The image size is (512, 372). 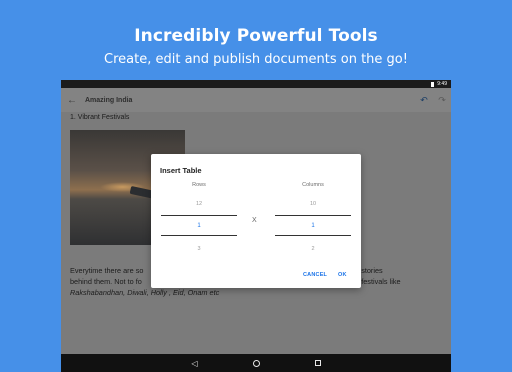 I want to click on rows-label: Rows, so click(x=199, y=185).